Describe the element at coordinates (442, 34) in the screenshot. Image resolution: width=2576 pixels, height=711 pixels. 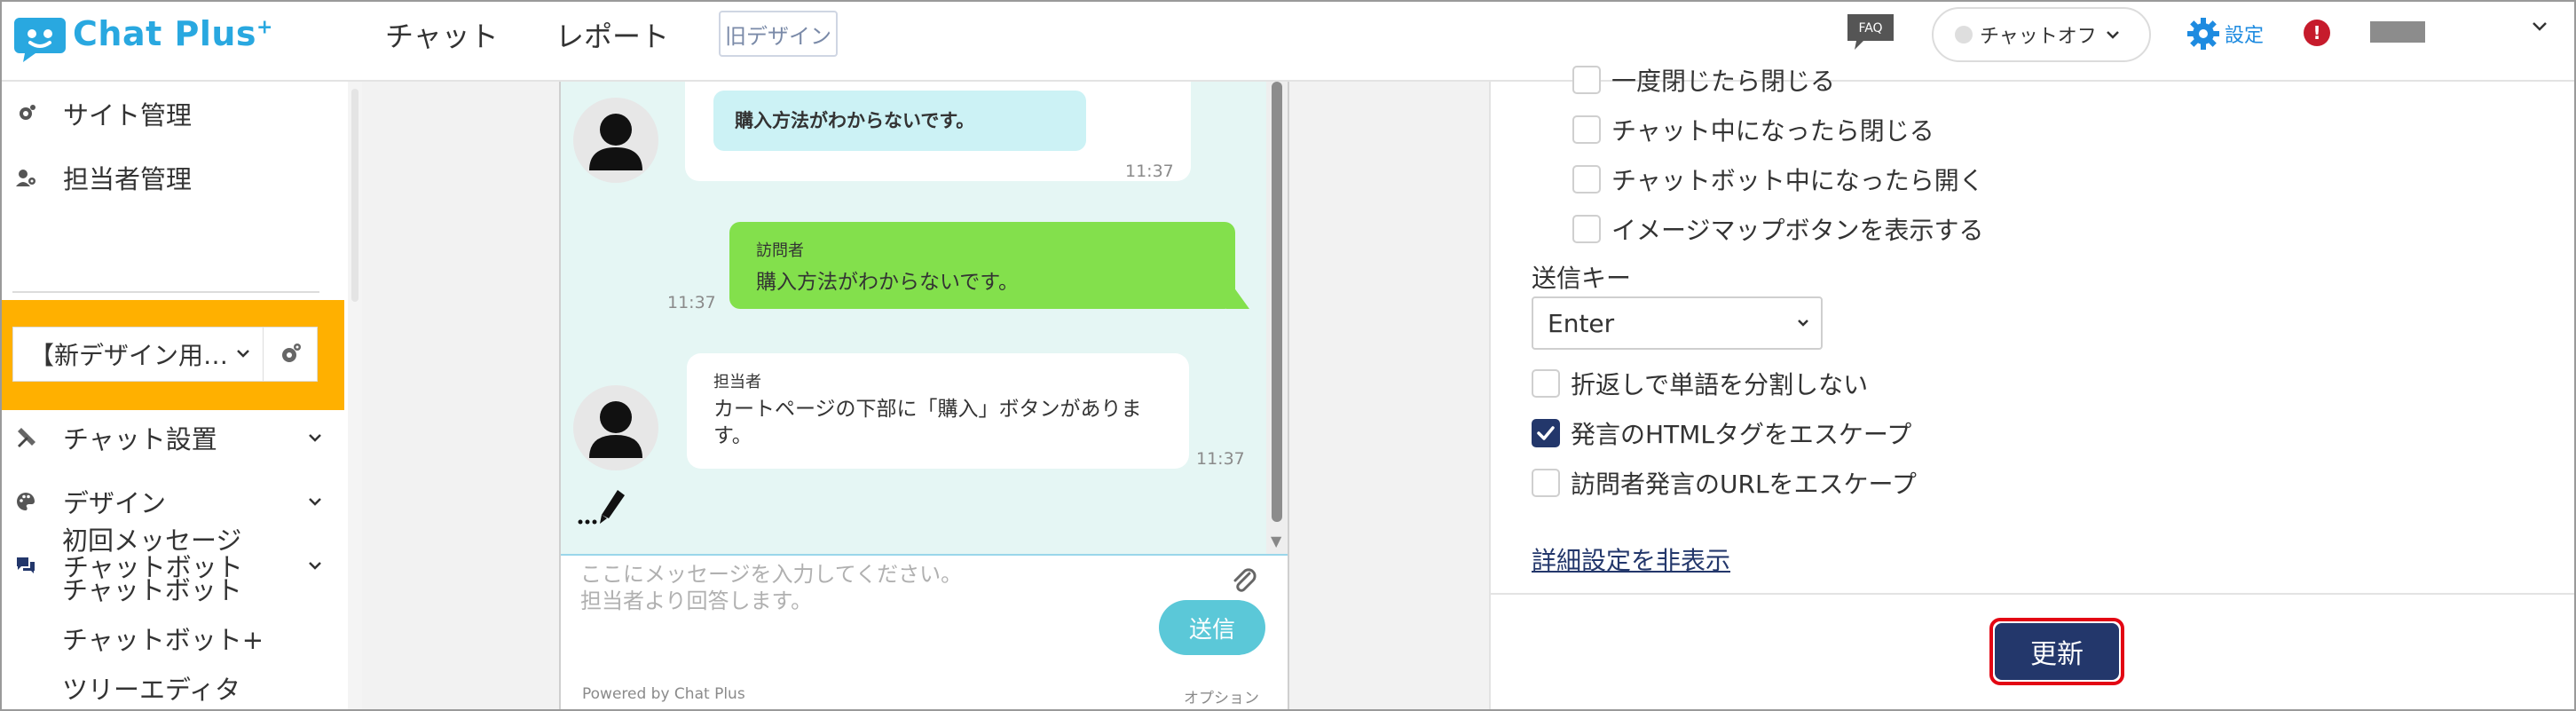
I see `nav-chat: チャット` at that location.